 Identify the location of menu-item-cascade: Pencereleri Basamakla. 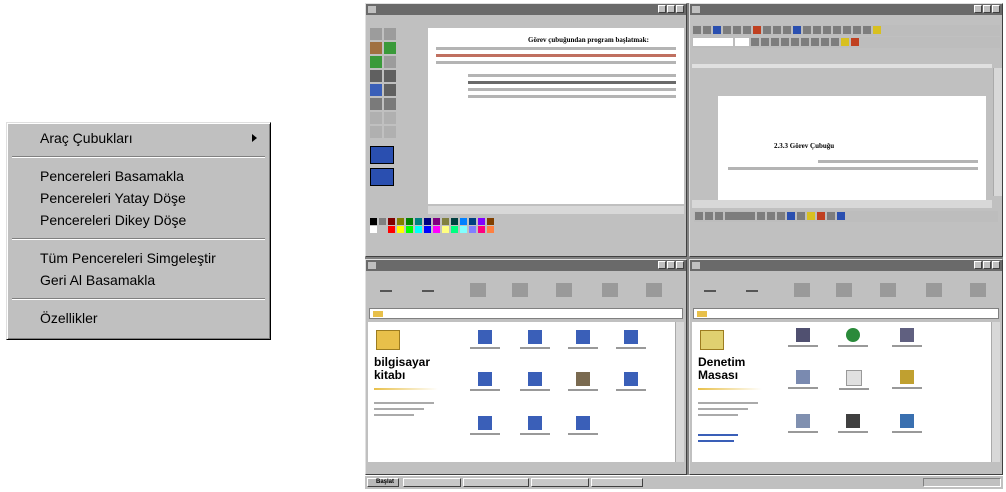
(138, 176).